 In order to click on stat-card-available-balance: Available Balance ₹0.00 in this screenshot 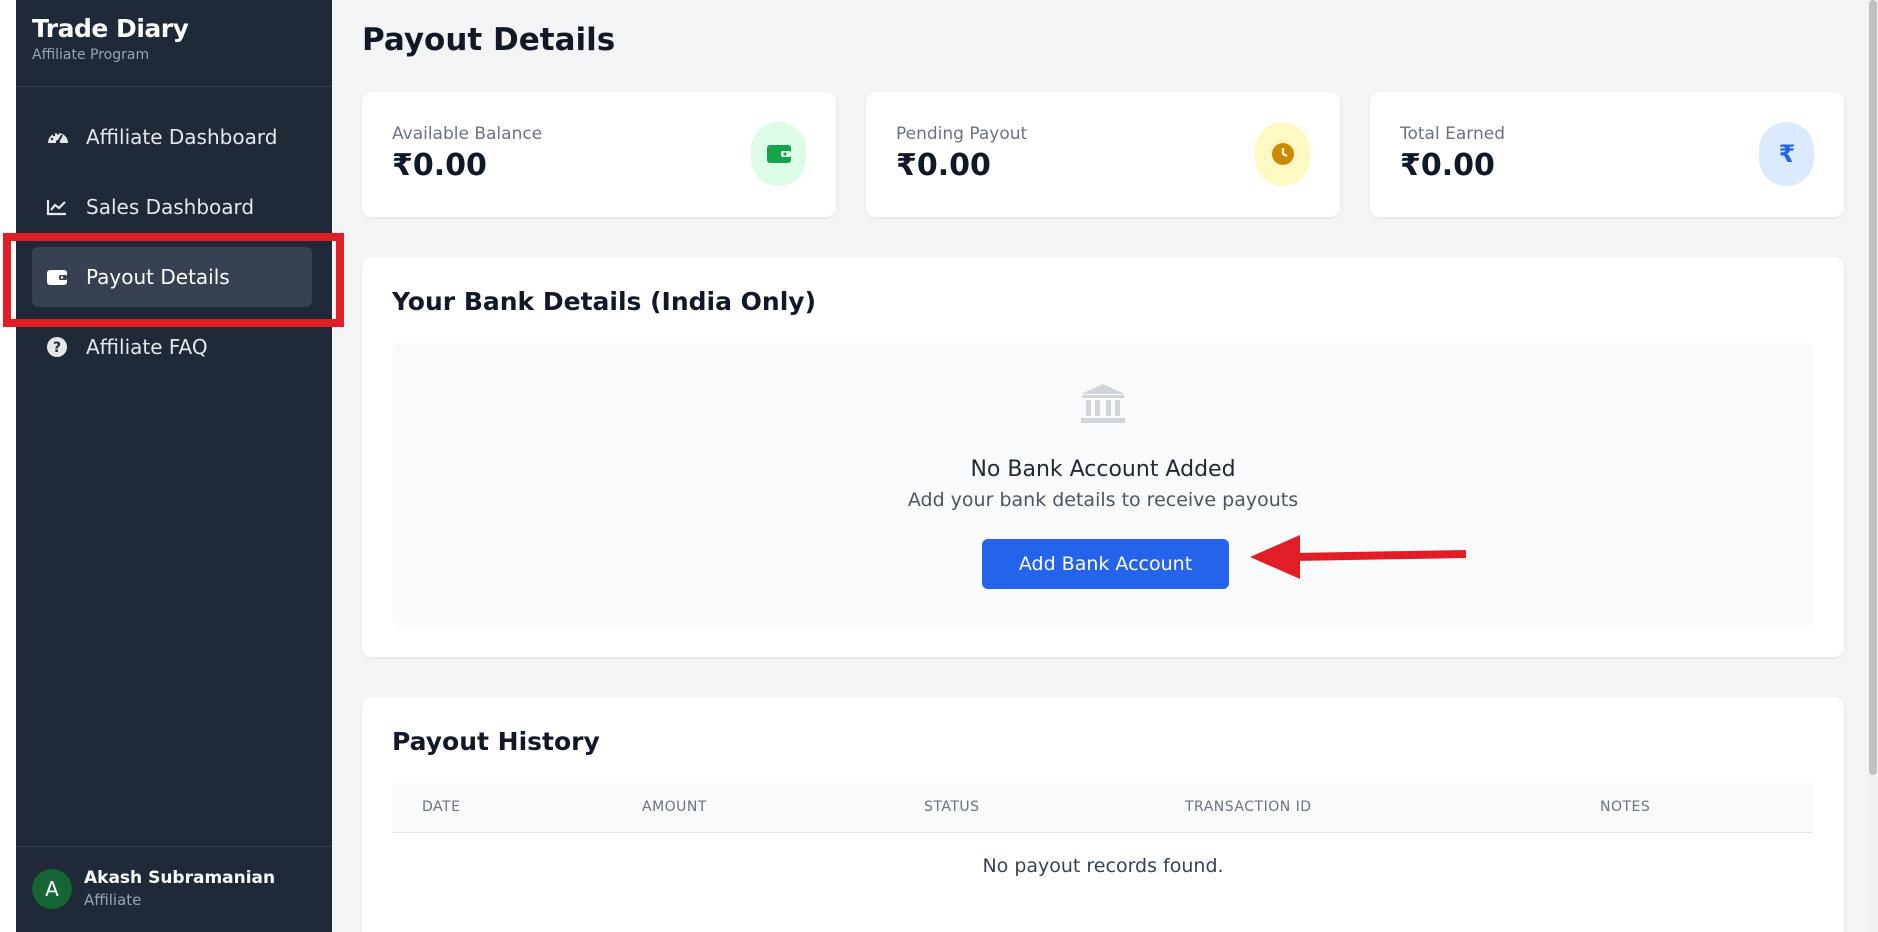, I will do `click(599, 154)`.